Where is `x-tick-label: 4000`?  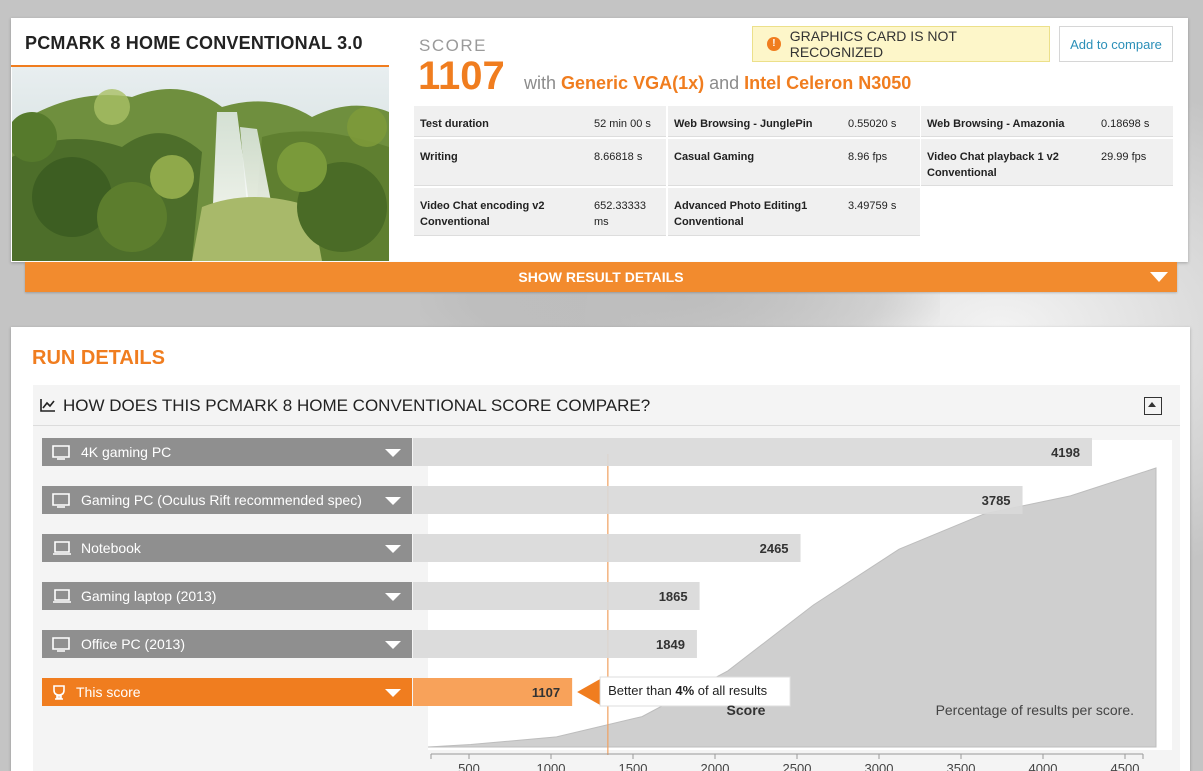 x-tick-label: 4000 is located at coordinates (1043, 766).